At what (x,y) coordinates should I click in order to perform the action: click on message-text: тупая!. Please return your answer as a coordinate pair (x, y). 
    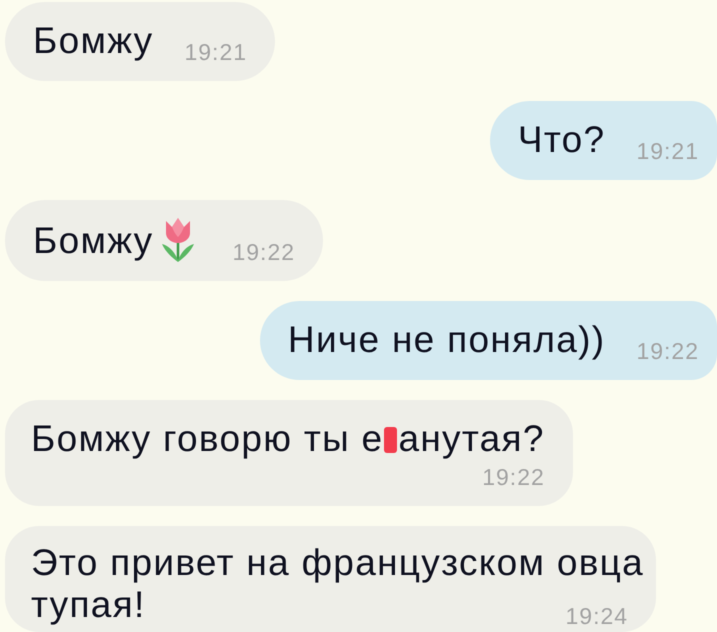
    Looking at the image, I should click on (88, 605).